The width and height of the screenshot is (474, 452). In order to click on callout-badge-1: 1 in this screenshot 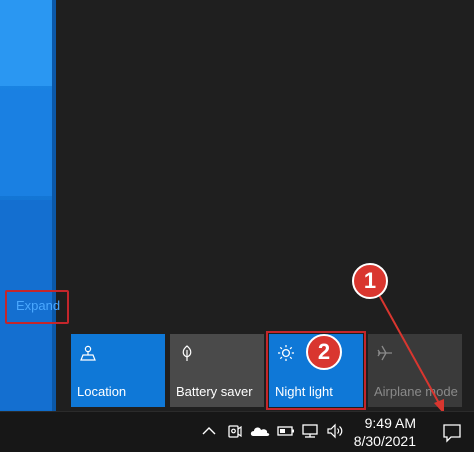, I will do `click(370, 281)`.